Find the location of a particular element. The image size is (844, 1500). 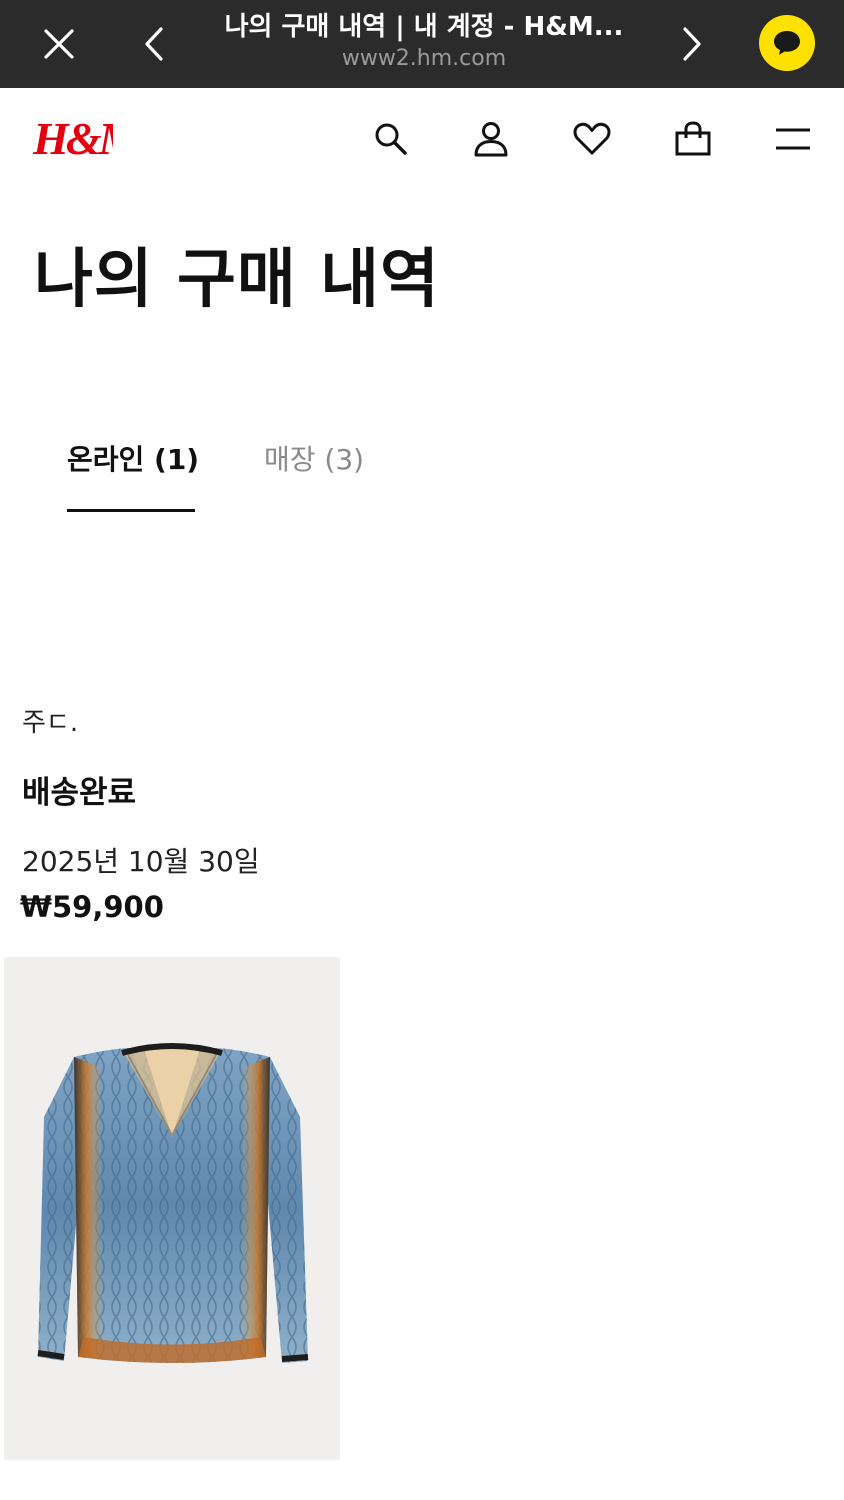

search-icon is located at coordinates (391, 139).